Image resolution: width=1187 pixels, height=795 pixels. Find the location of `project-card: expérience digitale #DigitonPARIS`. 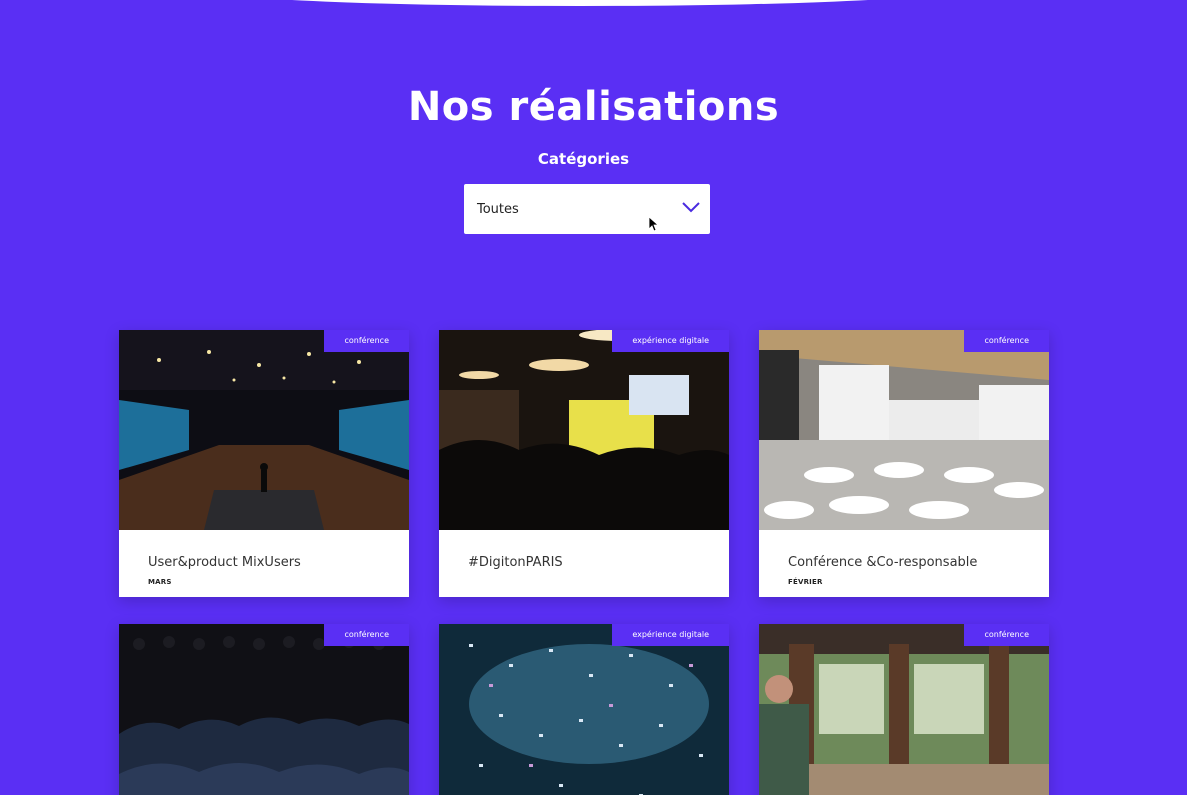

project-card: expérience digitale #DigitonPARIS is located at coordinates (584, 463).